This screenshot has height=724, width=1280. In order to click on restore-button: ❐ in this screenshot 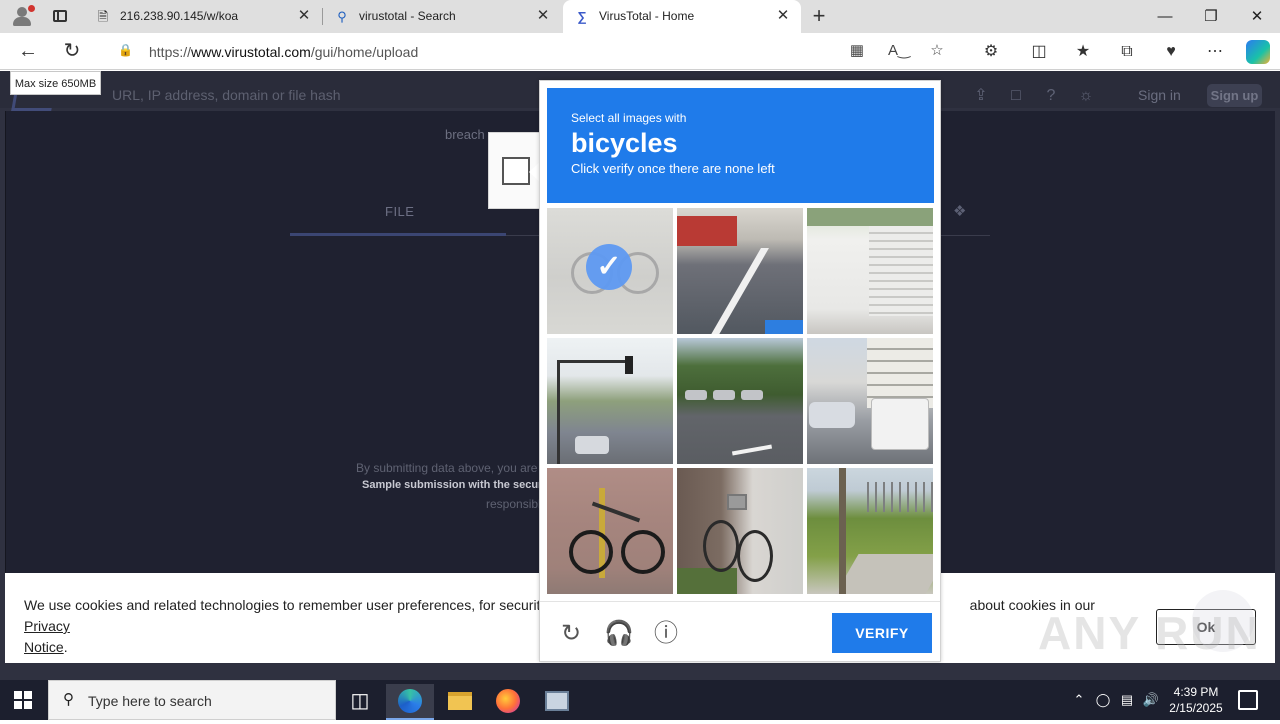, I will do `click(1211, 16)`.